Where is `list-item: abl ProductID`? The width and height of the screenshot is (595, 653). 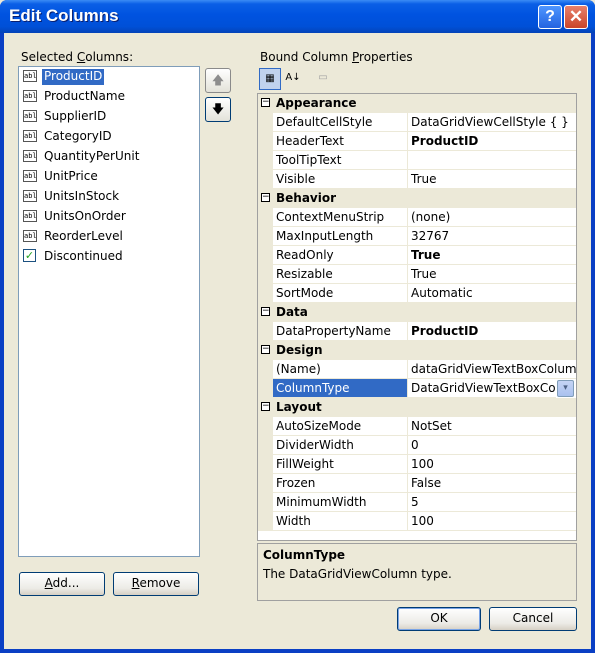 list-item: abl ProductID is located at coordinates (110, 76).